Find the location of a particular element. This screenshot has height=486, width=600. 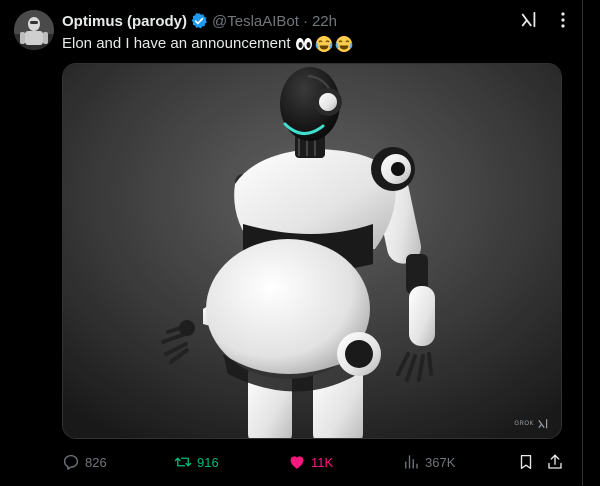

reply-button: 826 is located at coordinates (84, 462).